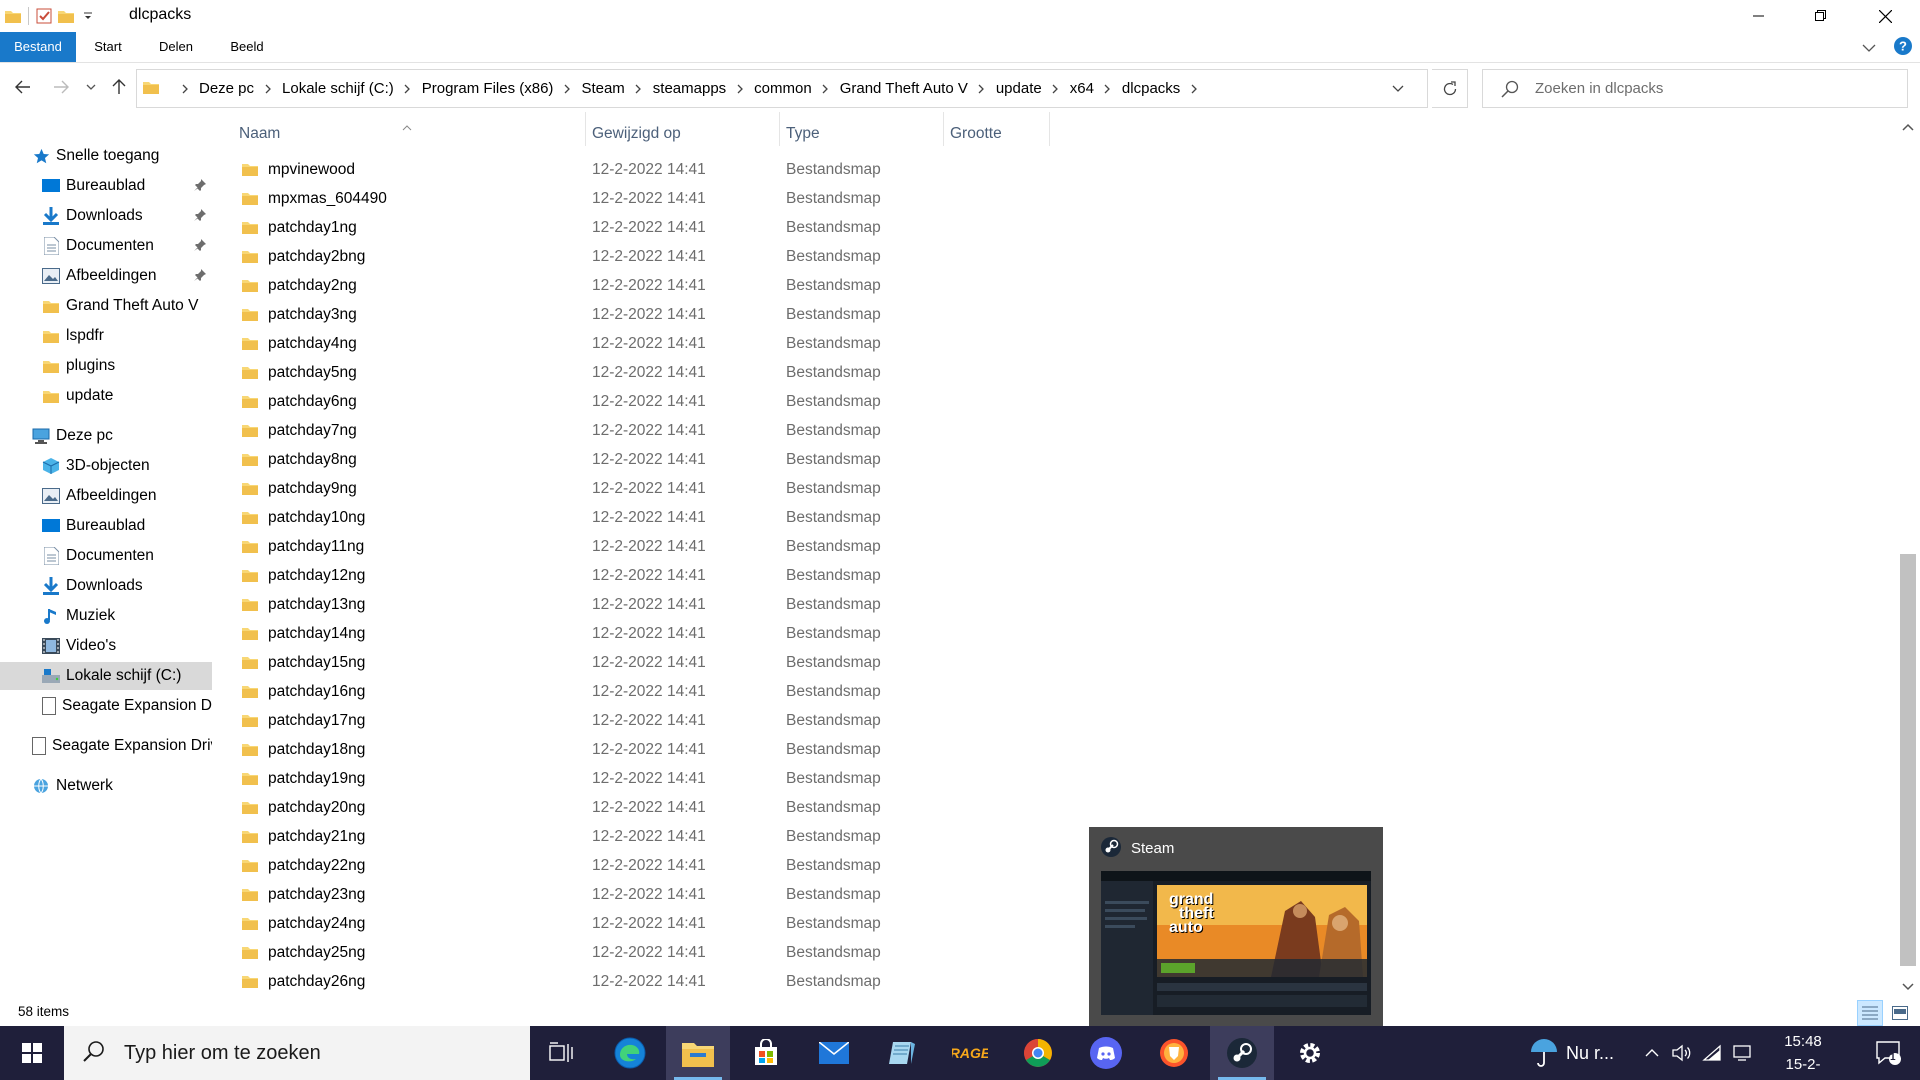 Image resolution: width=1920 pixels, height=1080 pixels. What do you see at coordinates (23, 87) in the screenshot?
I see `back-button` at bounding box center [23, 87].